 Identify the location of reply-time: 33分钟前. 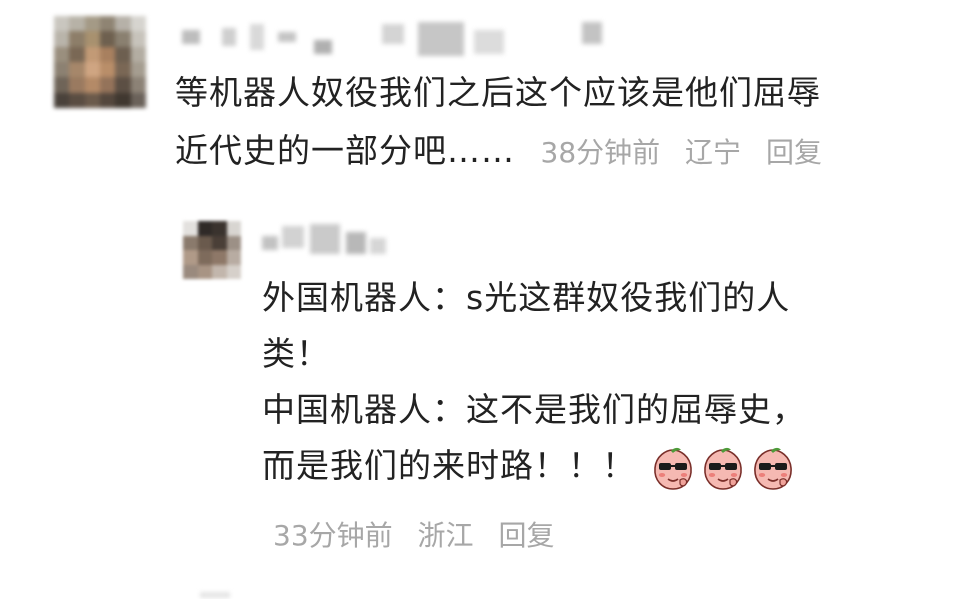
(333, 535).